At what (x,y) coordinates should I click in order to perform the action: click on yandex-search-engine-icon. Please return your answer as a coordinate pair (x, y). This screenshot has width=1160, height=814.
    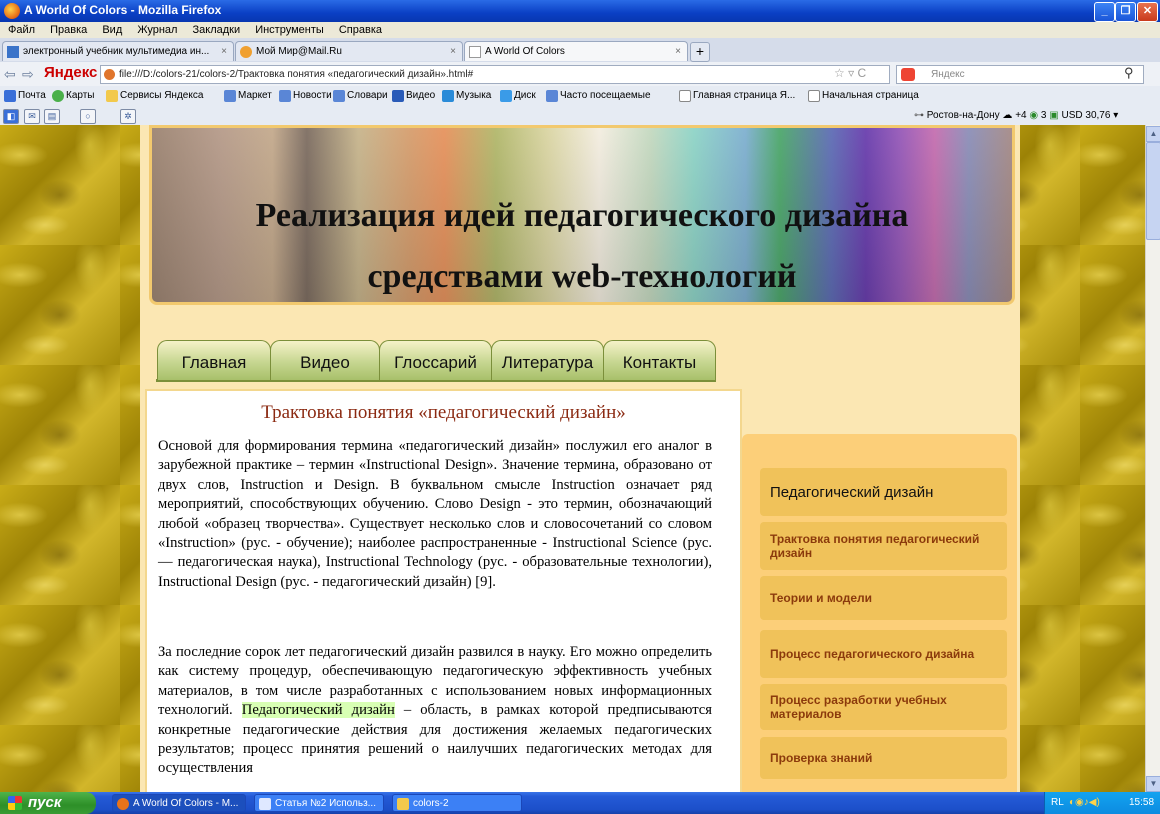
    Looking at the image, I should click on (908, 74).